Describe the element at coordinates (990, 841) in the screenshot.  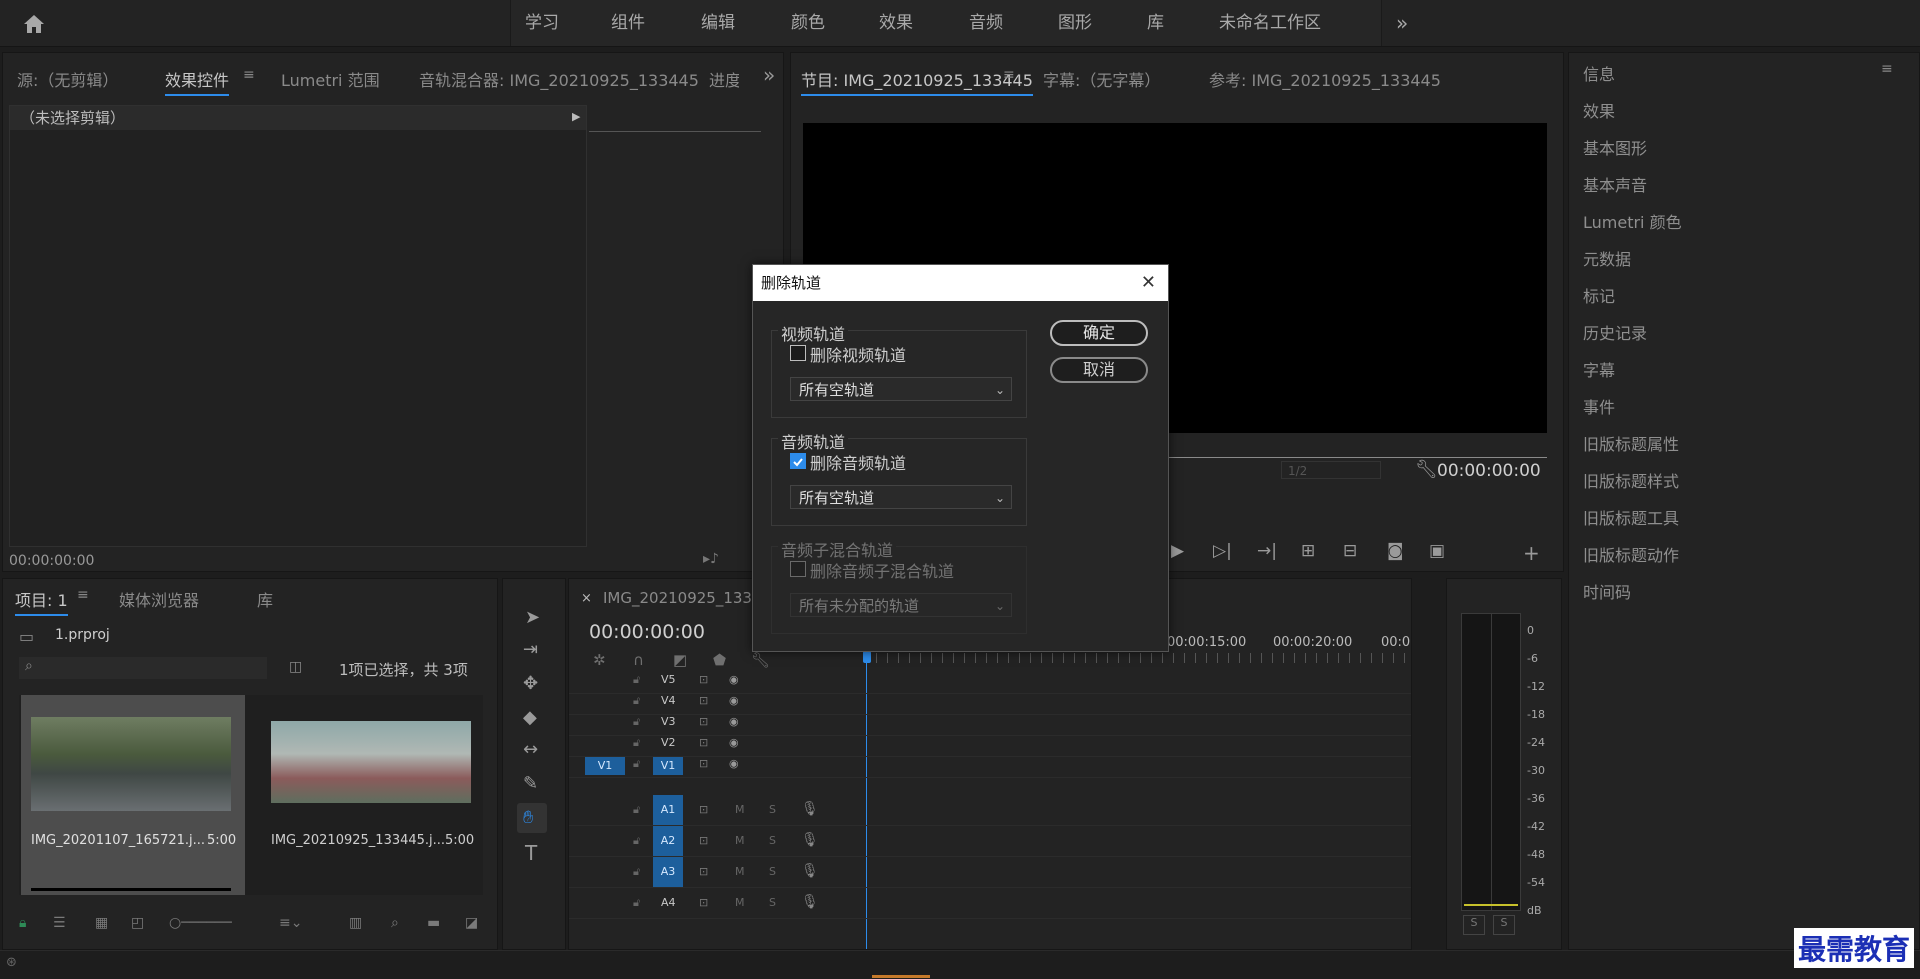
I see `track-a2: 🔓︎ A2 ⊡ M S 🎙︎` at that location.